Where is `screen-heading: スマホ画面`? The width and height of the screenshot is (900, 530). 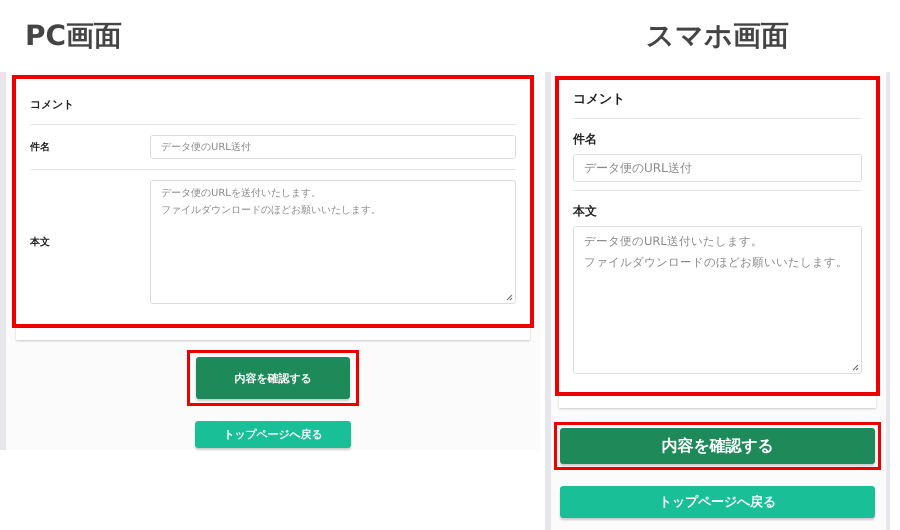 screen-heading: スマホ画面 is located at coordinates (717, 36).